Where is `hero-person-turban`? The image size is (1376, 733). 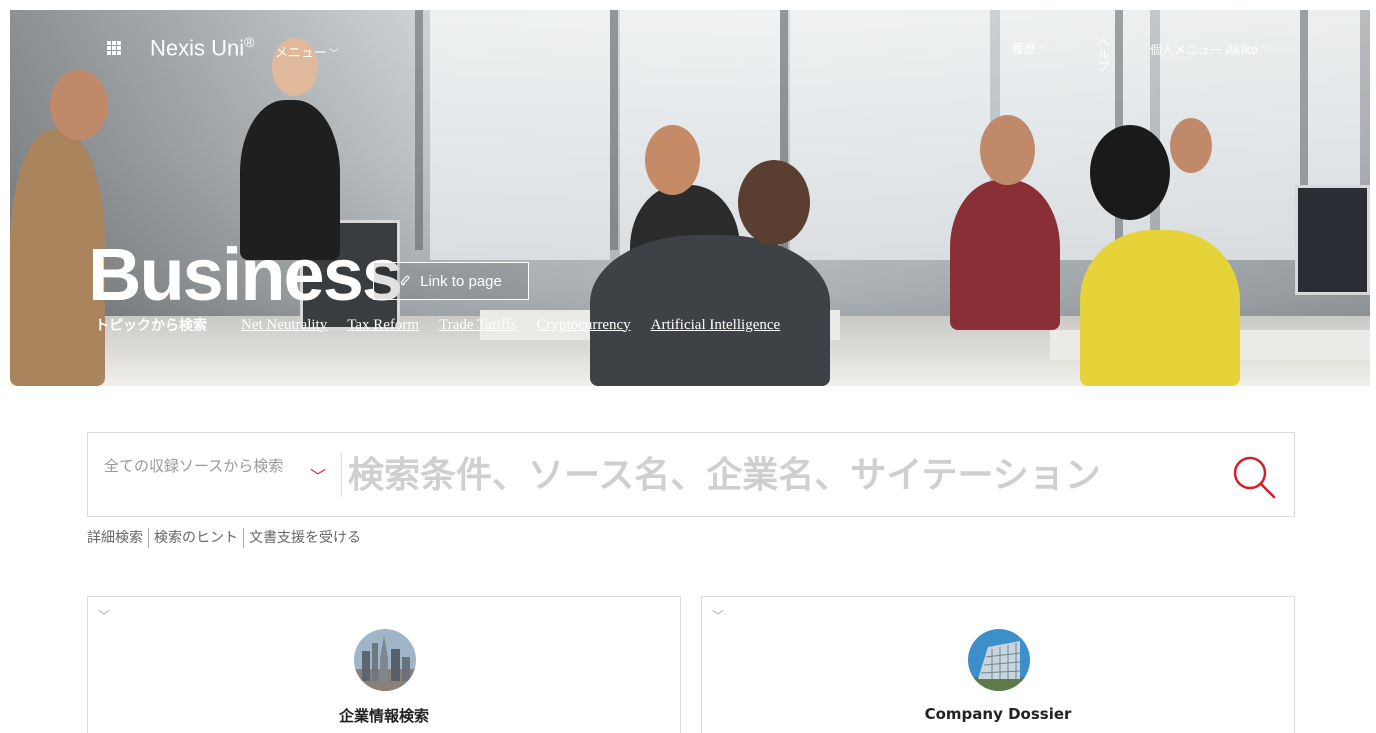
hero-person-turban is located at coordinates (1130, 172).